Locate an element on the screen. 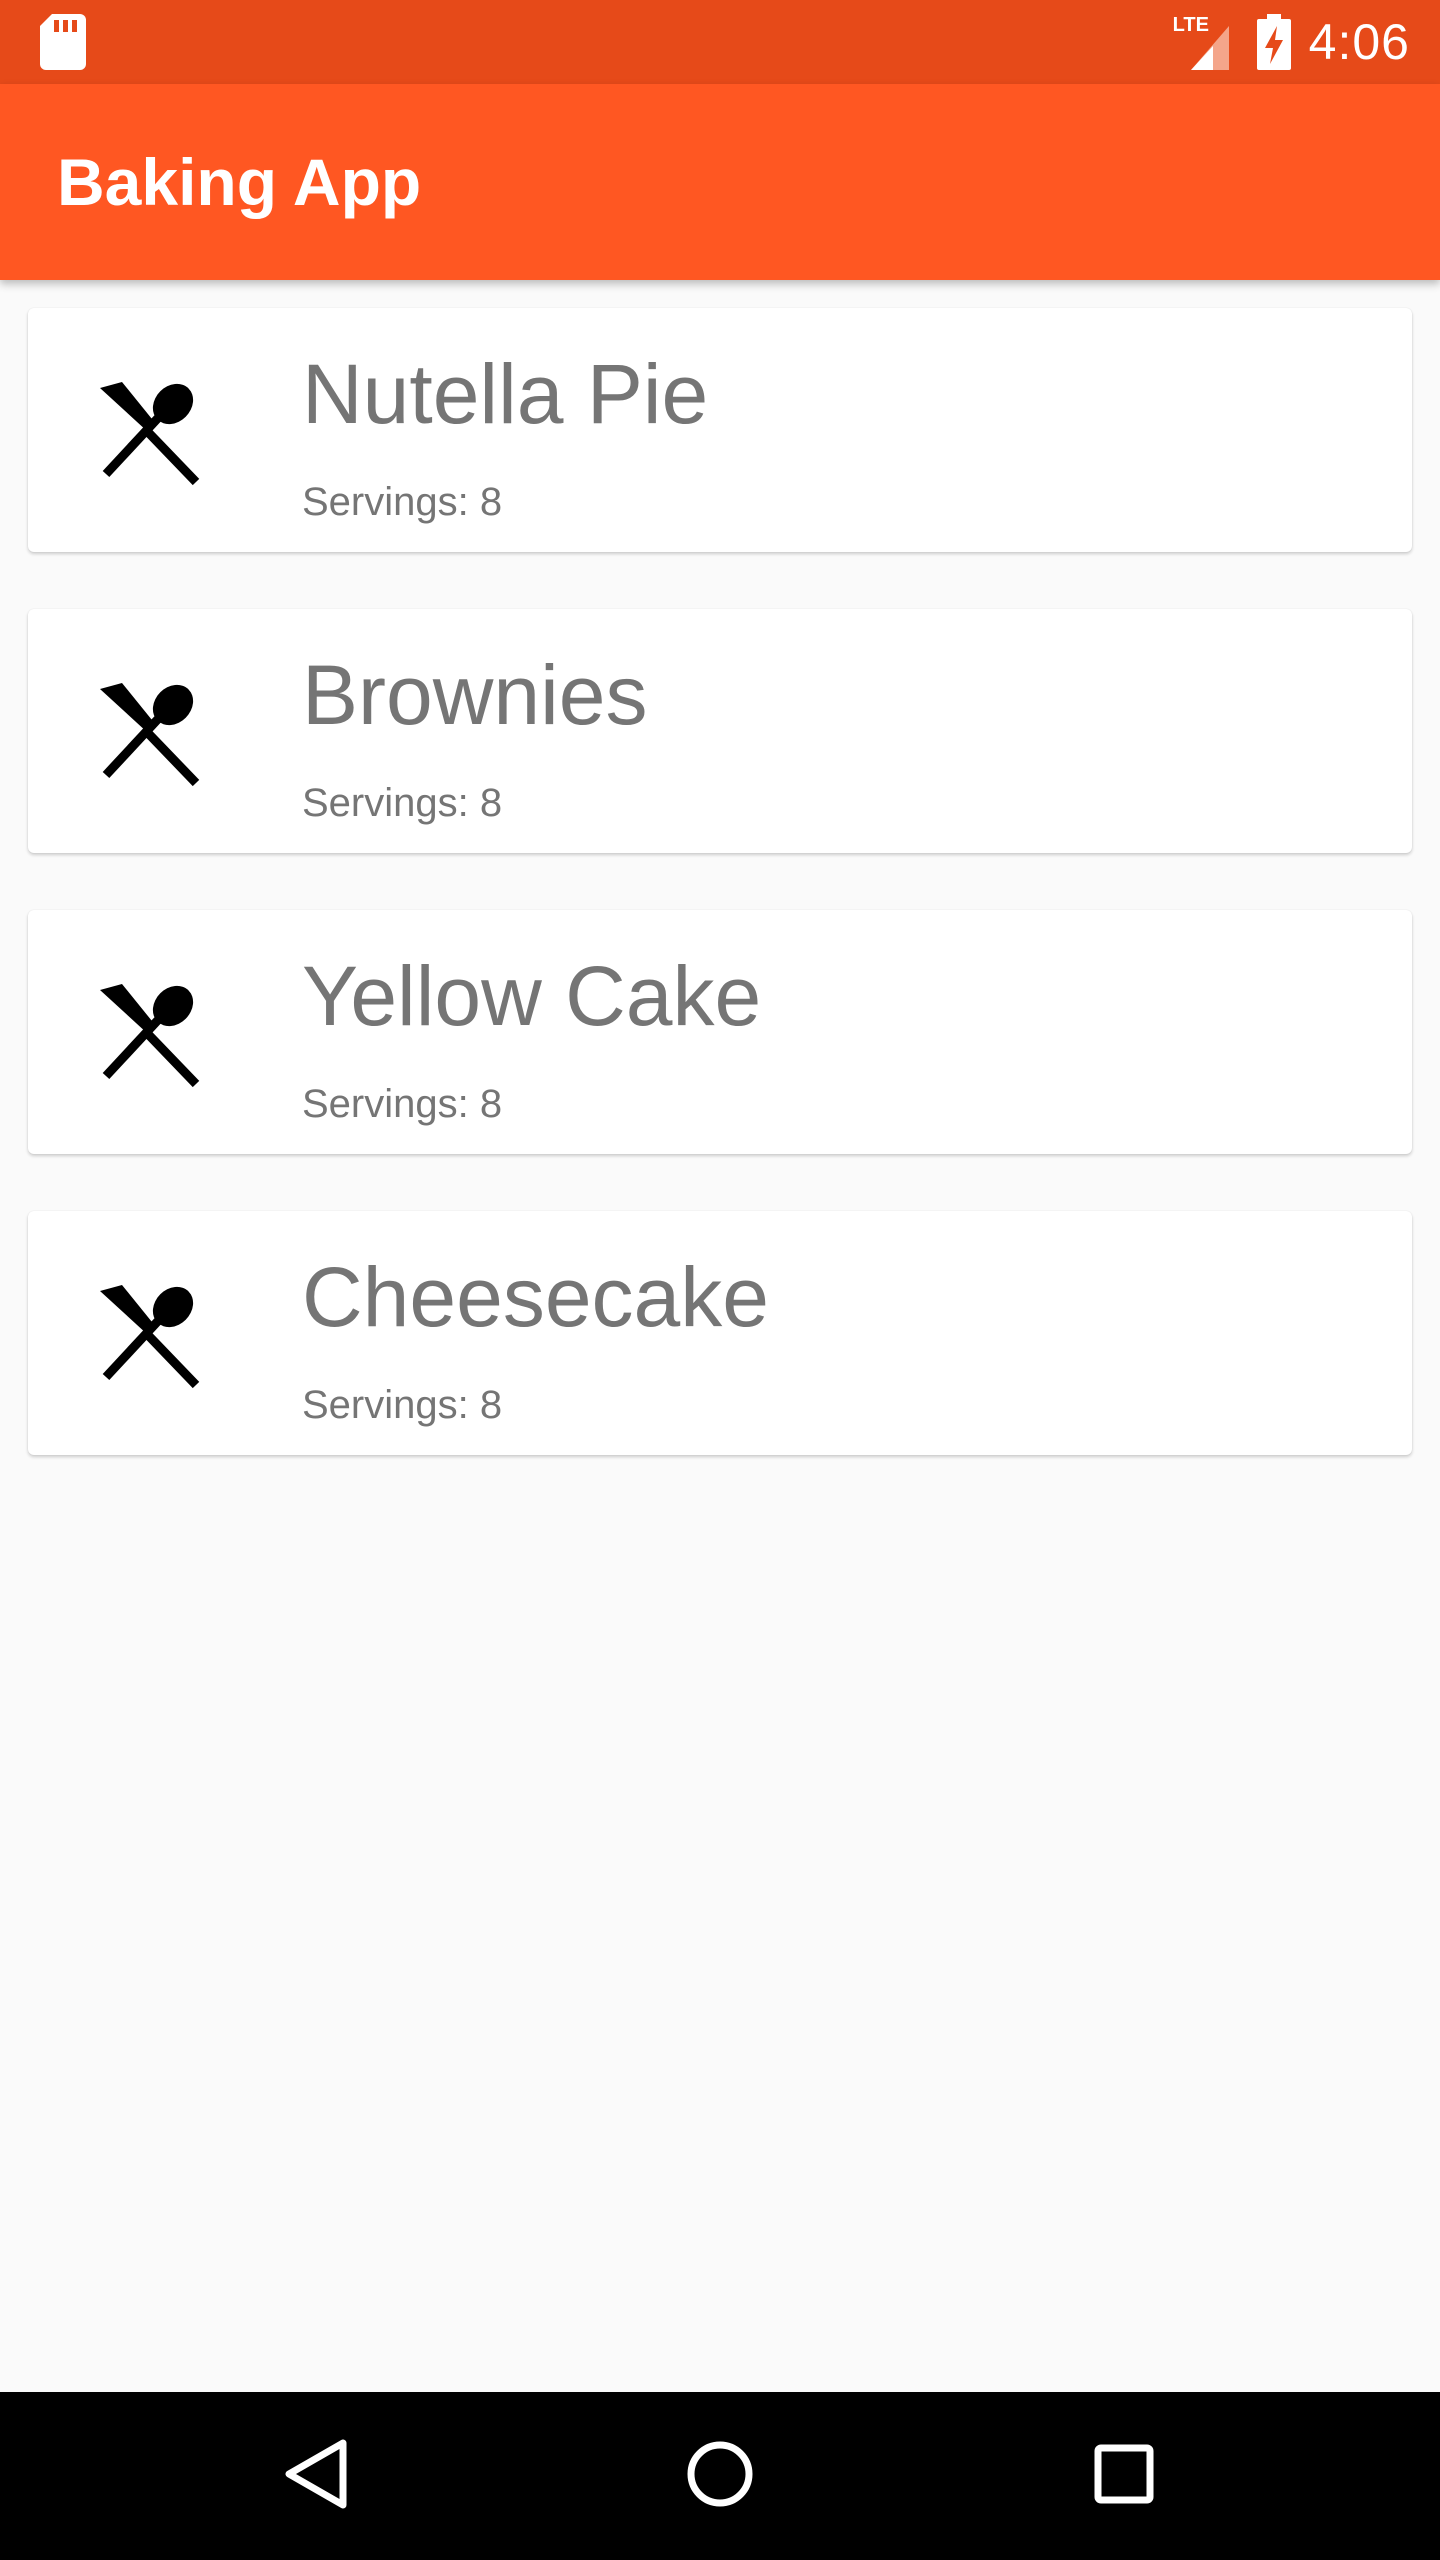 The image size is (1440, 2560). home-button is located at coordinates (720, 2476).